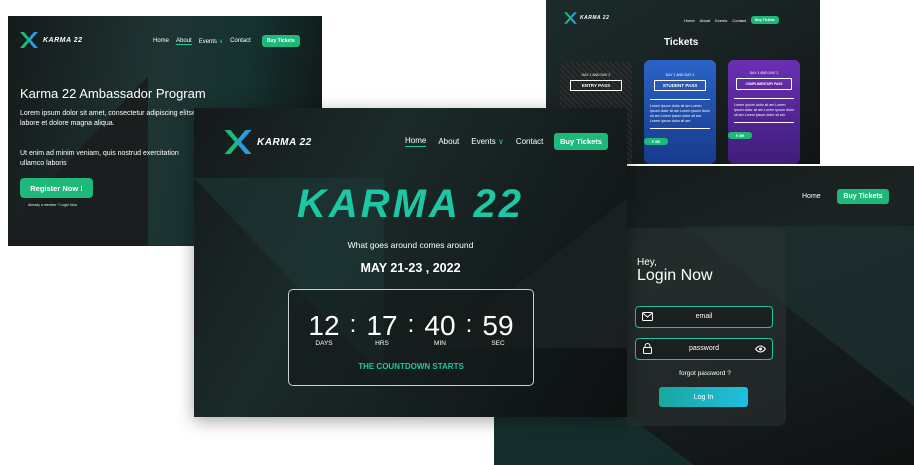 The height and width of the screenshot is (465, 914). I want to click on ticket-name: ENTRY PASS, so click(596, 85).